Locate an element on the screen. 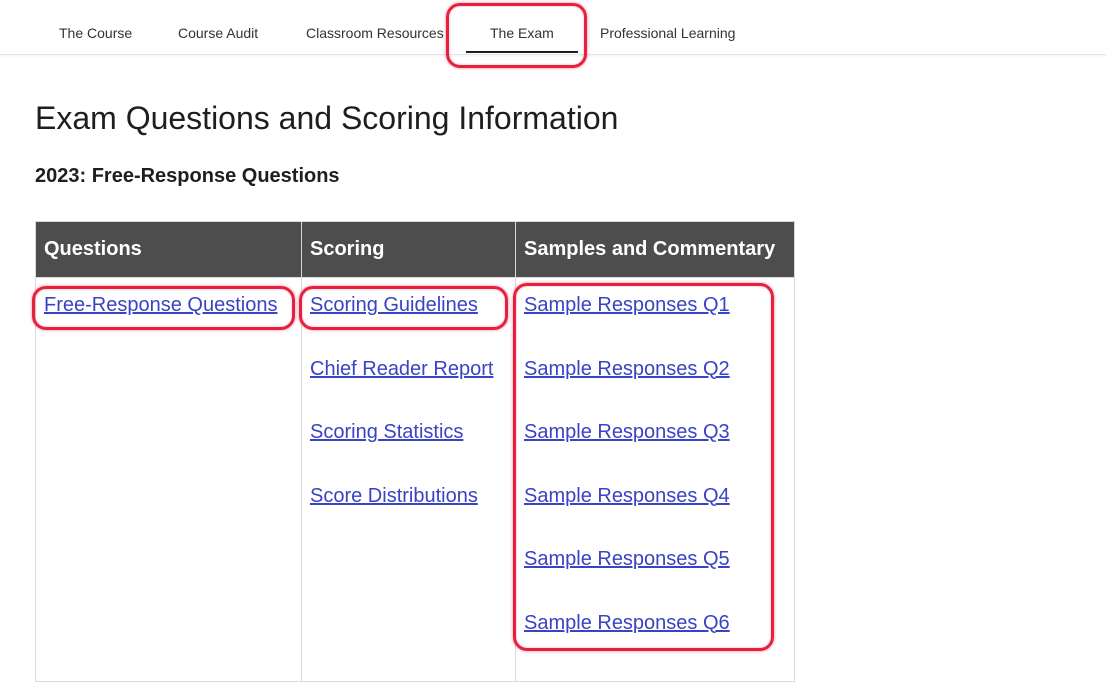 Image resolution: width=1106 pixels, height=694 pixels. table-header-row: Questions Scoring Samples and Commentary is located at coordinates (415, 249).